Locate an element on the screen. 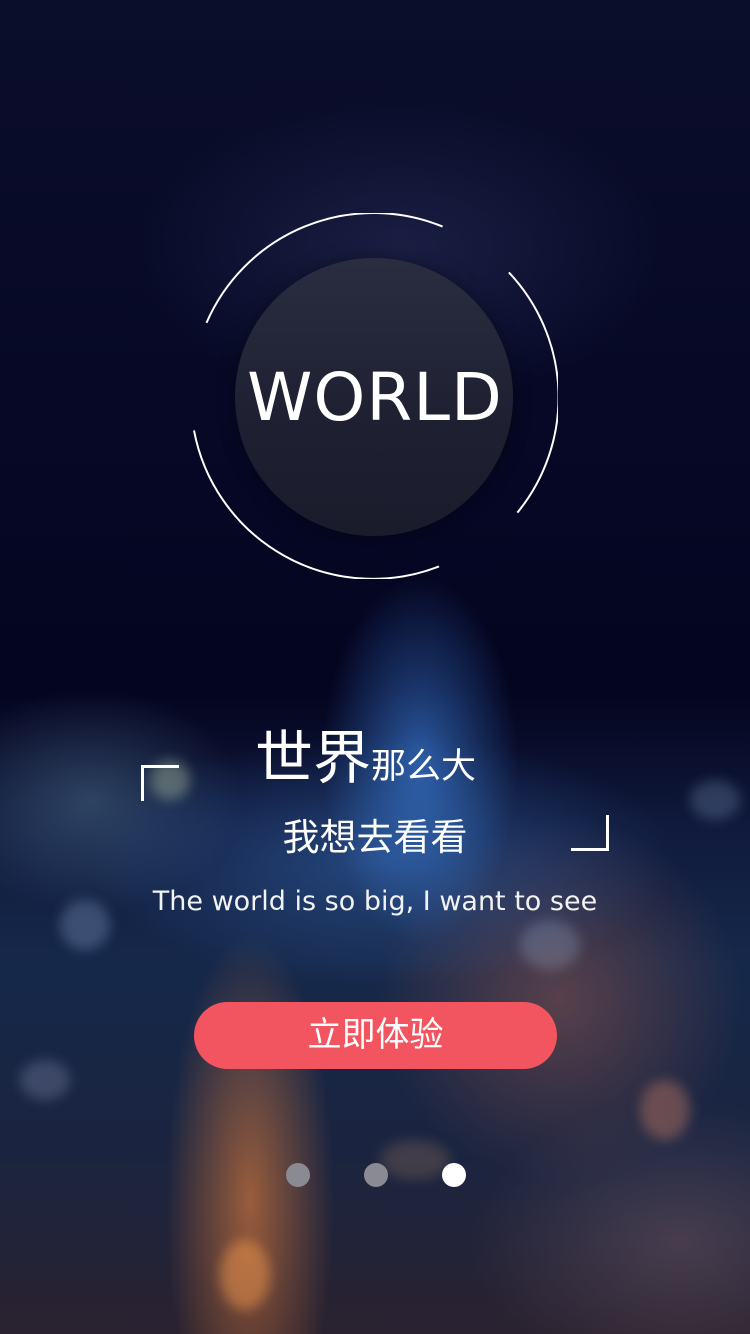 The width and height of the screenshot is (750, 1334). try-now-button: 立即体验 is located at coordinates (375, 1035).